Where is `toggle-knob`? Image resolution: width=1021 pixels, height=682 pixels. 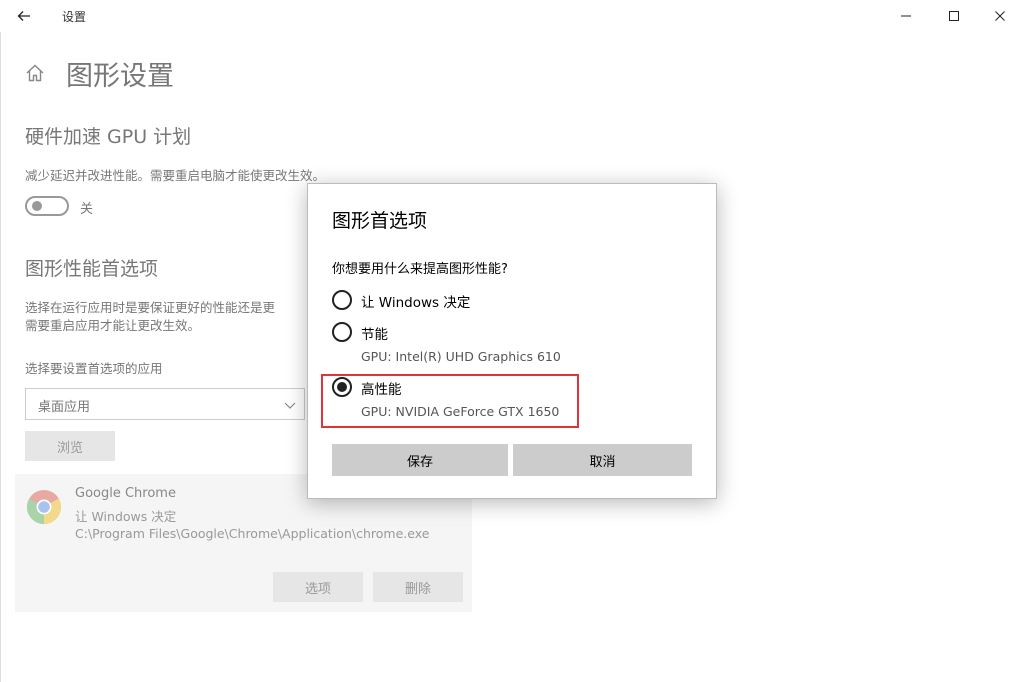 toggle-knob is located at coordinates (37, 206).